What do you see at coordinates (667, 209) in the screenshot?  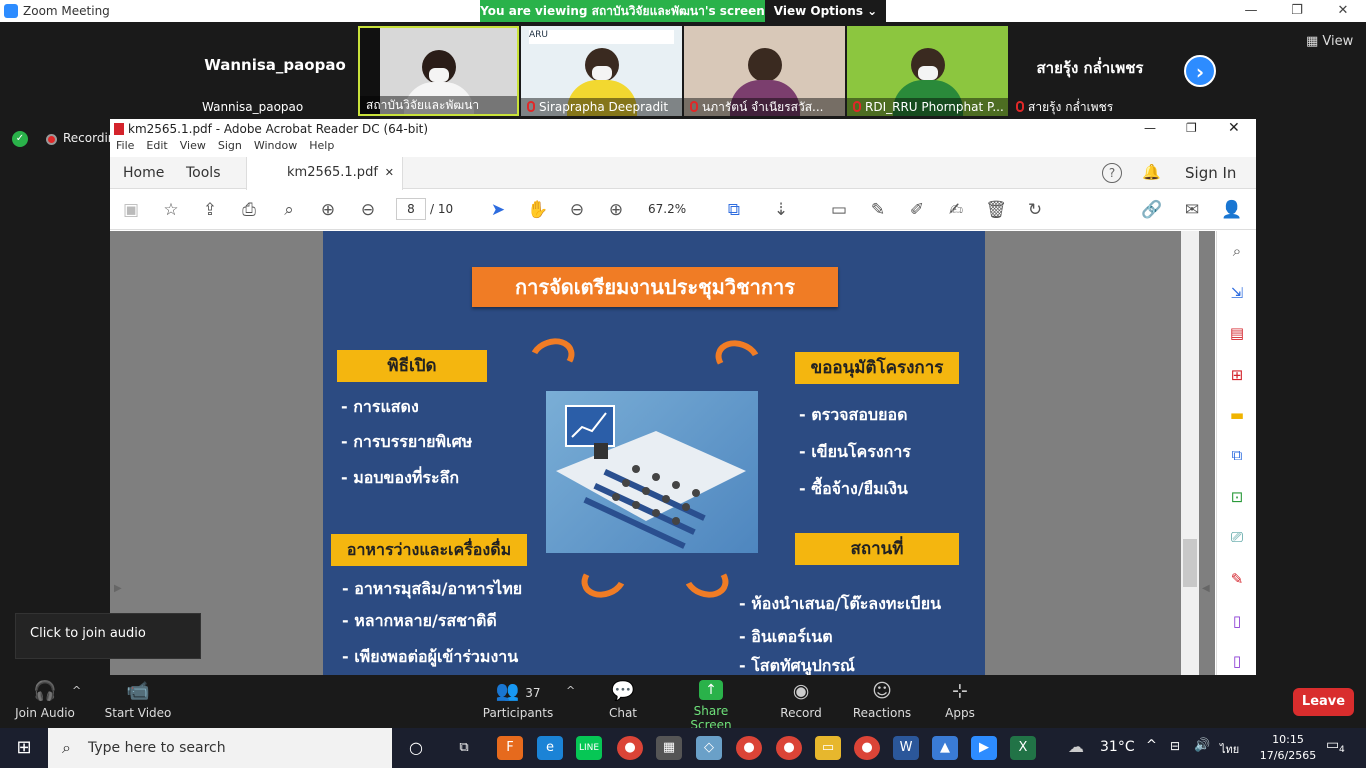 I see `zoom-level-select: 67.2%` at bounding box center [667, 209].